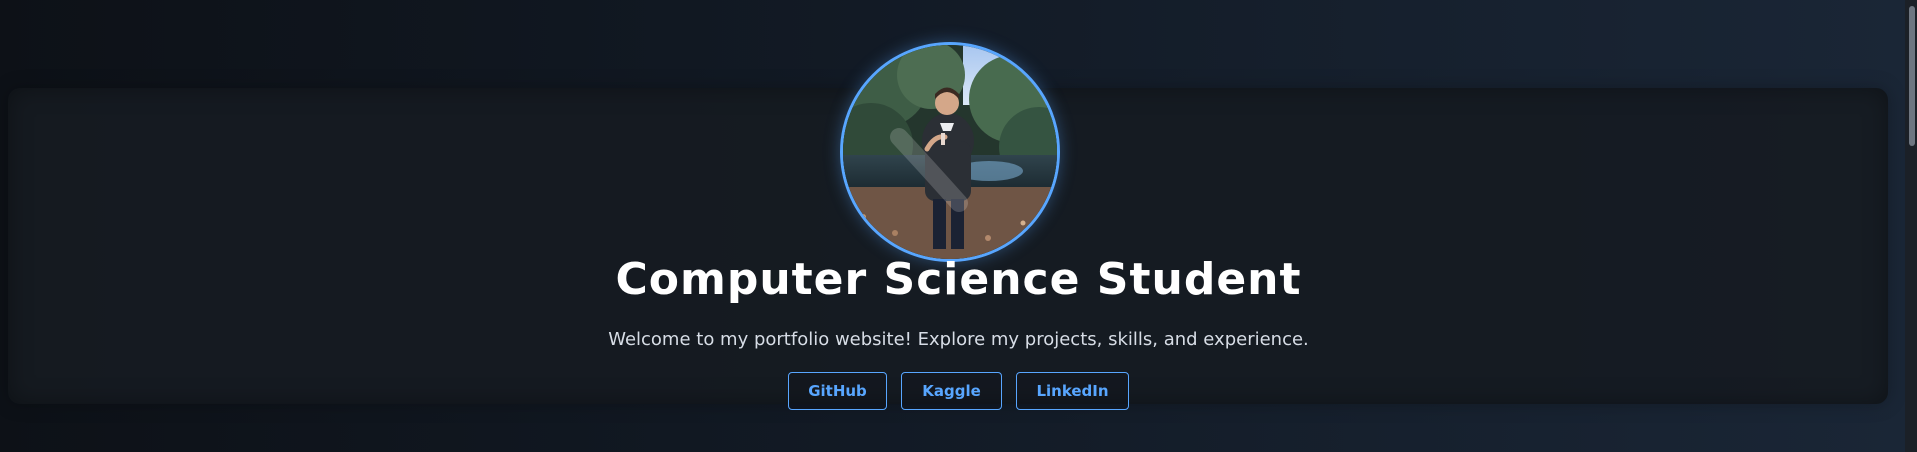  Describe the element at coordinates (1912, 76) in the screenshot. I see `scroll-thumb` at that location.